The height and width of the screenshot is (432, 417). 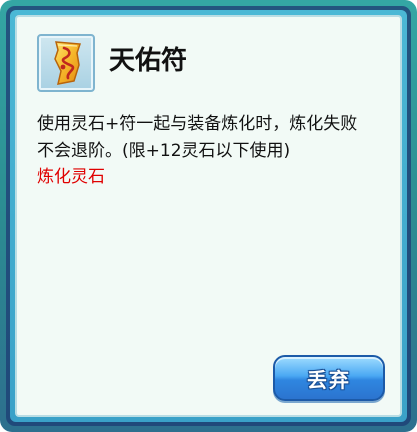 I want to click on item-icon-slot, so click(x=66, y=63).